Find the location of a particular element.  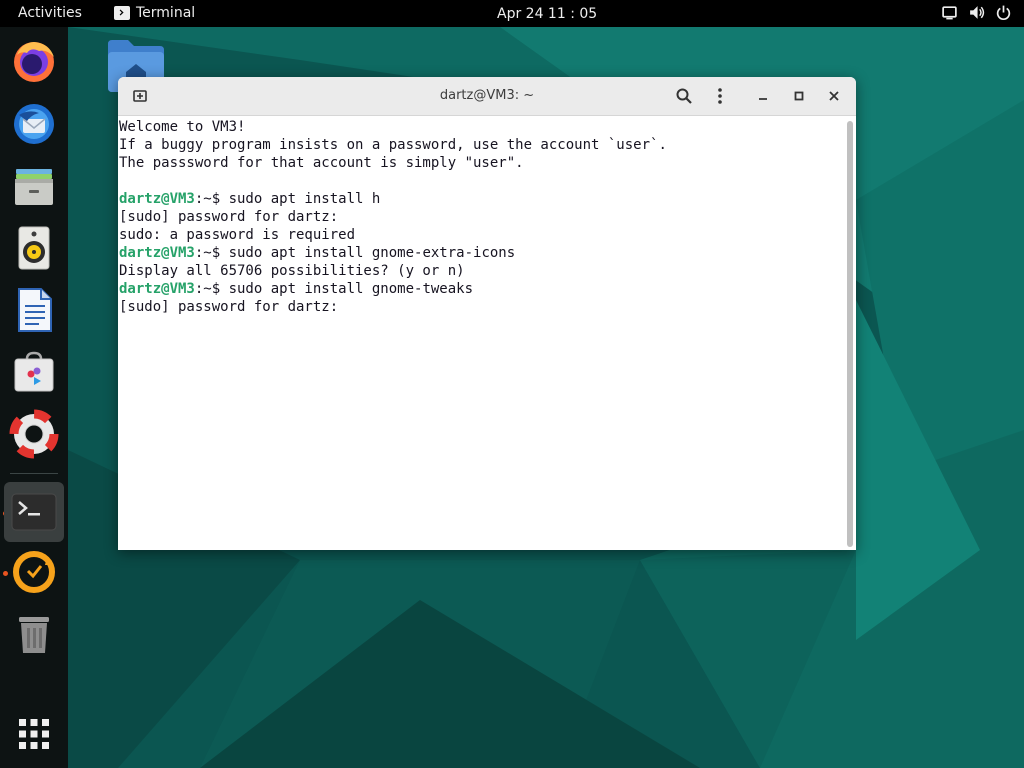

maximize-icon is located at coordinates (799, 96).